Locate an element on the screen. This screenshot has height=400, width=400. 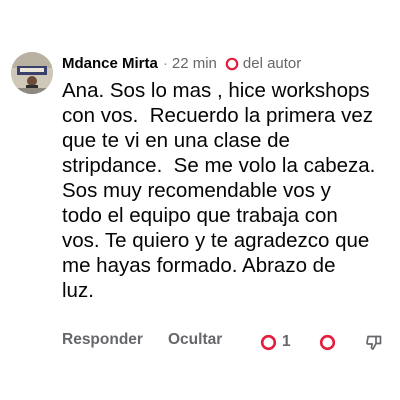
comment-text-line: Sos muy recomendable vos y is located at coordinates (196, 190).